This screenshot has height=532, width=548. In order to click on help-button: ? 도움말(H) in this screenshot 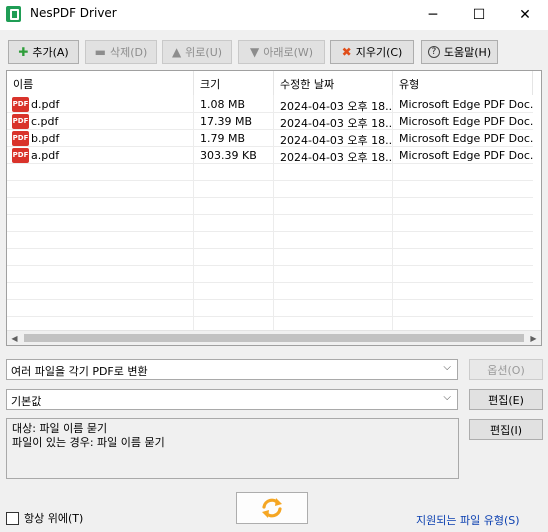, I will do `click(459, 52)`.